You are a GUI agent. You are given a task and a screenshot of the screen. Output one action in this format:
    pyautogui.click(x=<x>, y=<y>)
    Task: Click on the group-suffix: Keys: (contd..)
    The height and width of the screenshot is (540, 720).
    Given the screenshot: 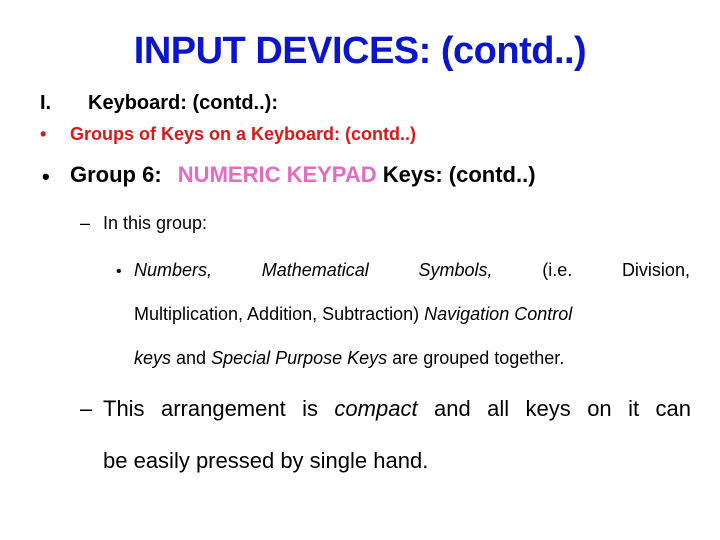 What is the action you would take?
    pyautogui.click(x=459, y=174)
    